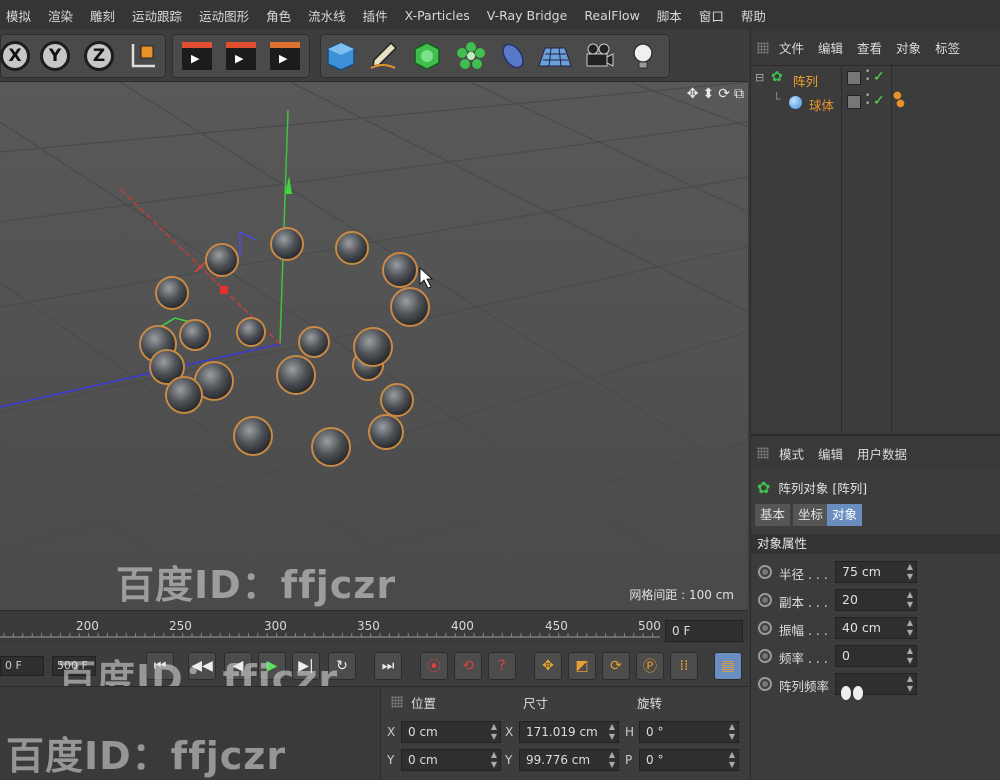 This screenshot has height=780, width=1000. What do you see at coordinates (555, 56) in the screenshot?
I see `floor-button` at bounding box center [555, 56].